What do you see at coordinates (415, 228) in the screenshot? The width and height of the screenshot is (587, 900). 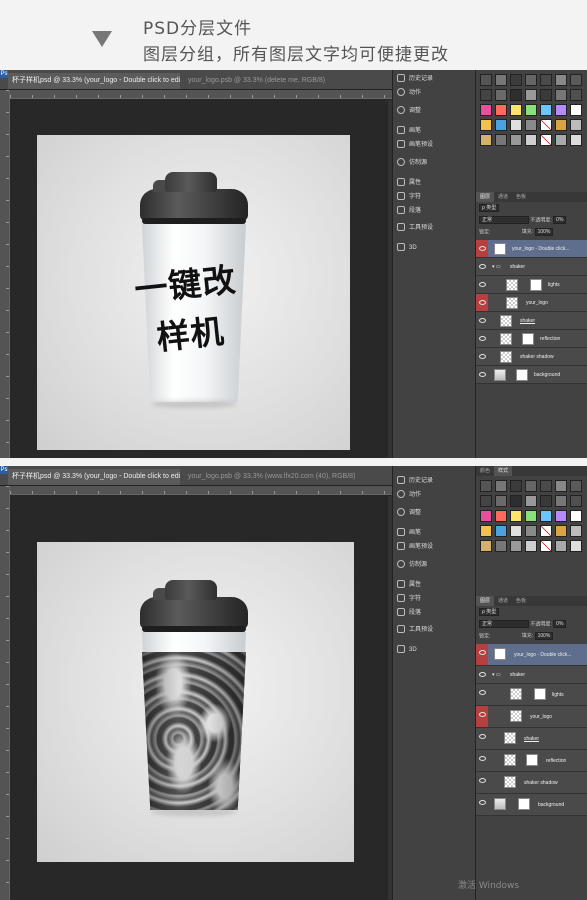 I see `panel-tool-preset: 工具预设` at bounding box center [415, 228].